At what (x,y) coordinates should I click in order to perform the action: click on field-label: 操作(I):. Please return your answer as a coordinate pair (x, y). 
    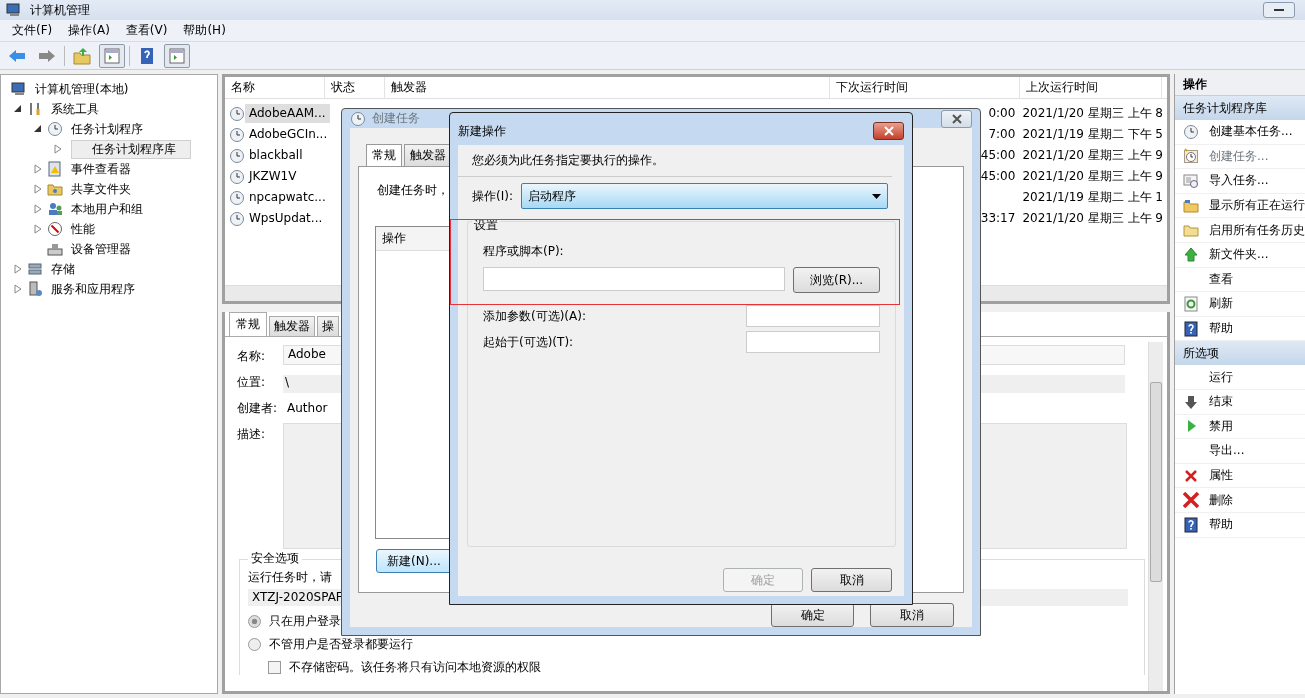
    Looking at the image, I should click on (492, 196).